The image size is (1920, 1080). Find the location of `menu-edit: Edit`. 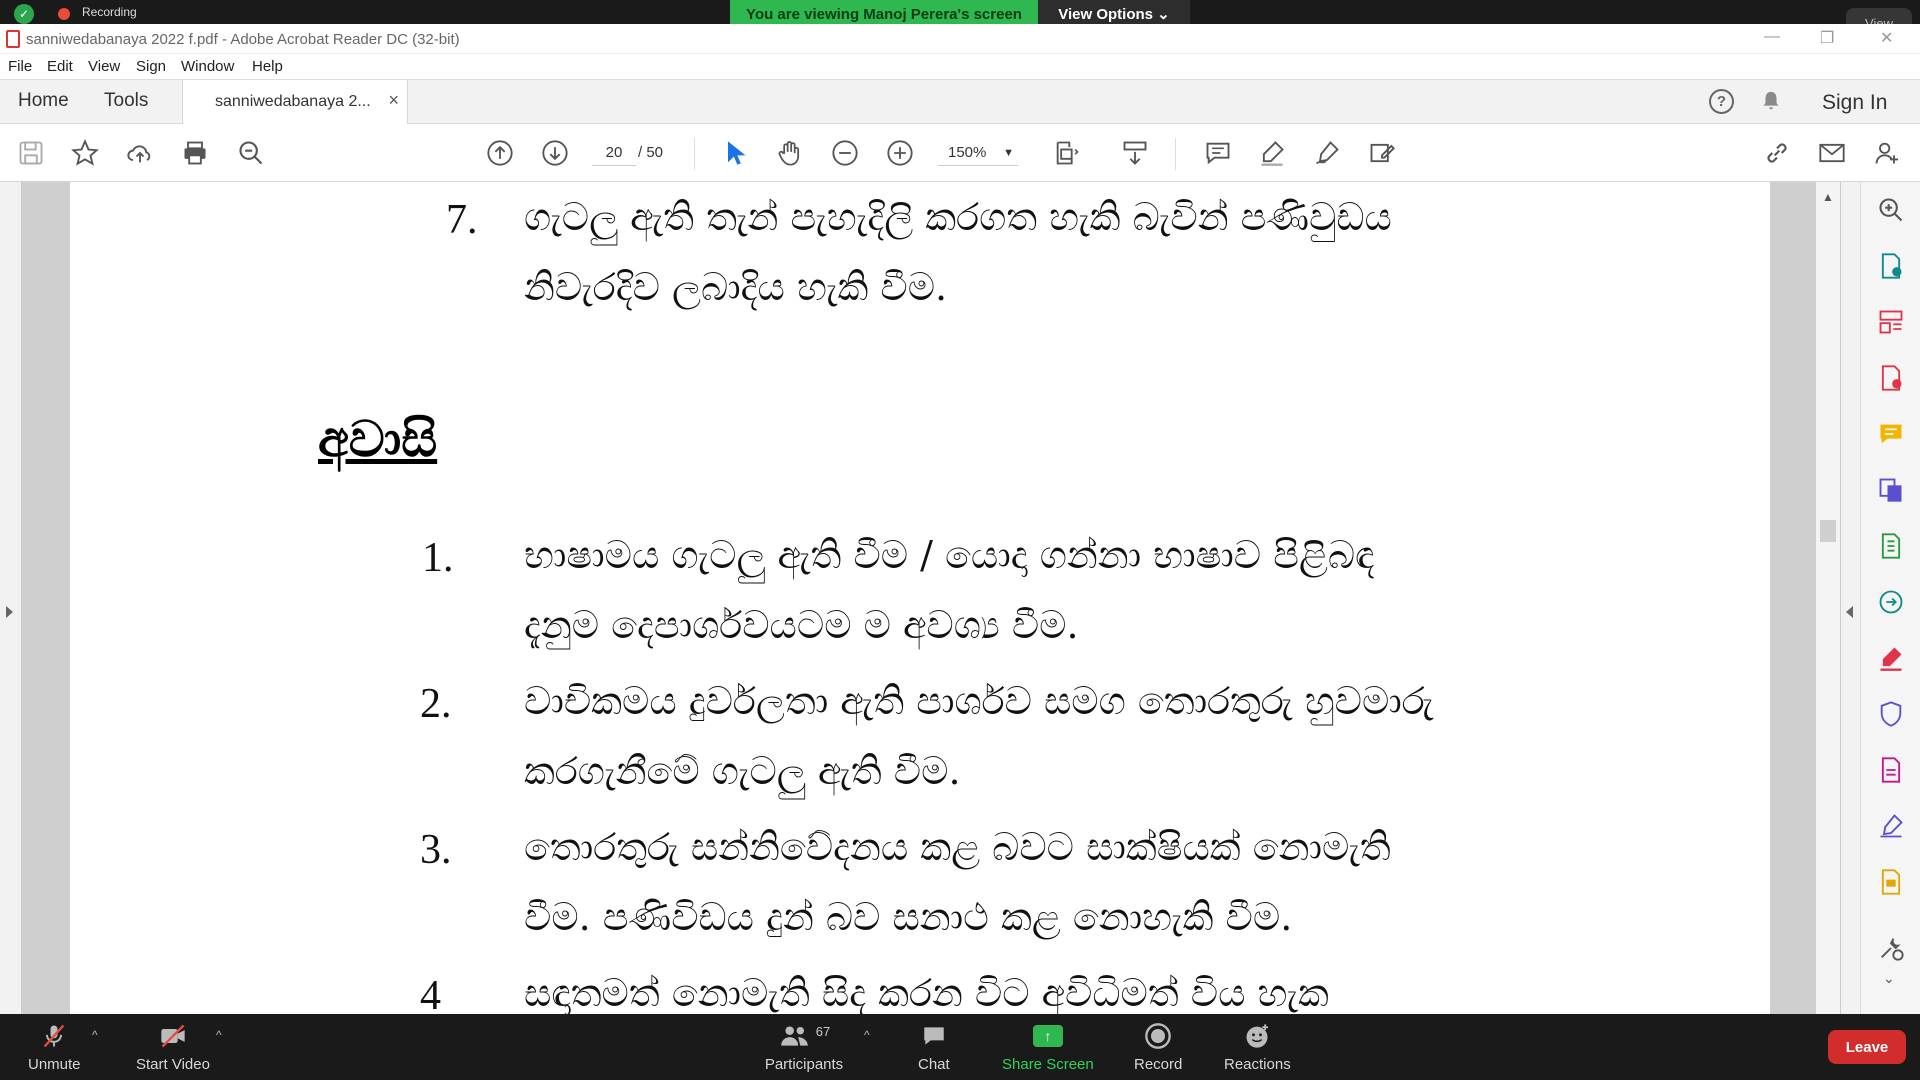

menu-edit: Edit is located at coordinates (60, 66).